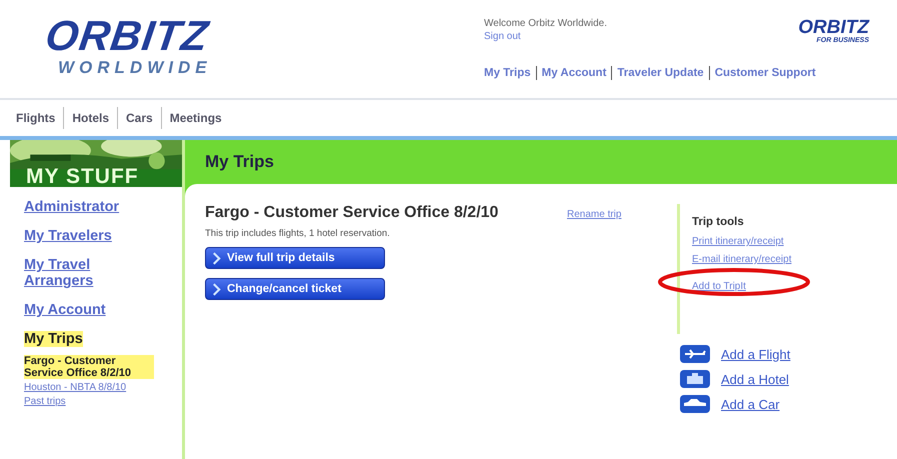  Describe the element at coordinates (833, 27) in the screenshot. I see `business-logo-wordmark: ORBITZ` at that location.